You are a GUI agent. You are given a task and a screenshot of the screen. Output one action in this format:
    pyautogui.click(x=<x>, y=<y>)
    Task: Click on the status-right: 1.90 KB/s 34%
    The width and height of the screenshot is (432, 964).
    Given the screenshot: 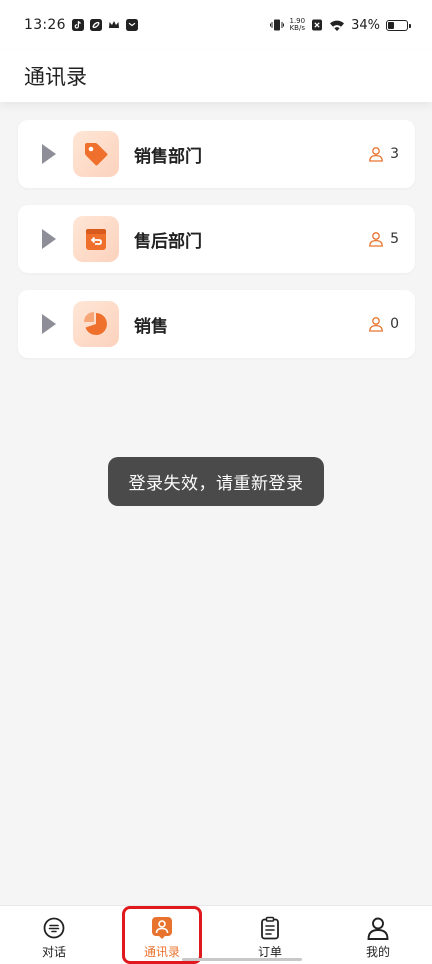 What is the action you would take?
    pyautogui.click(x=340, y=25)
    